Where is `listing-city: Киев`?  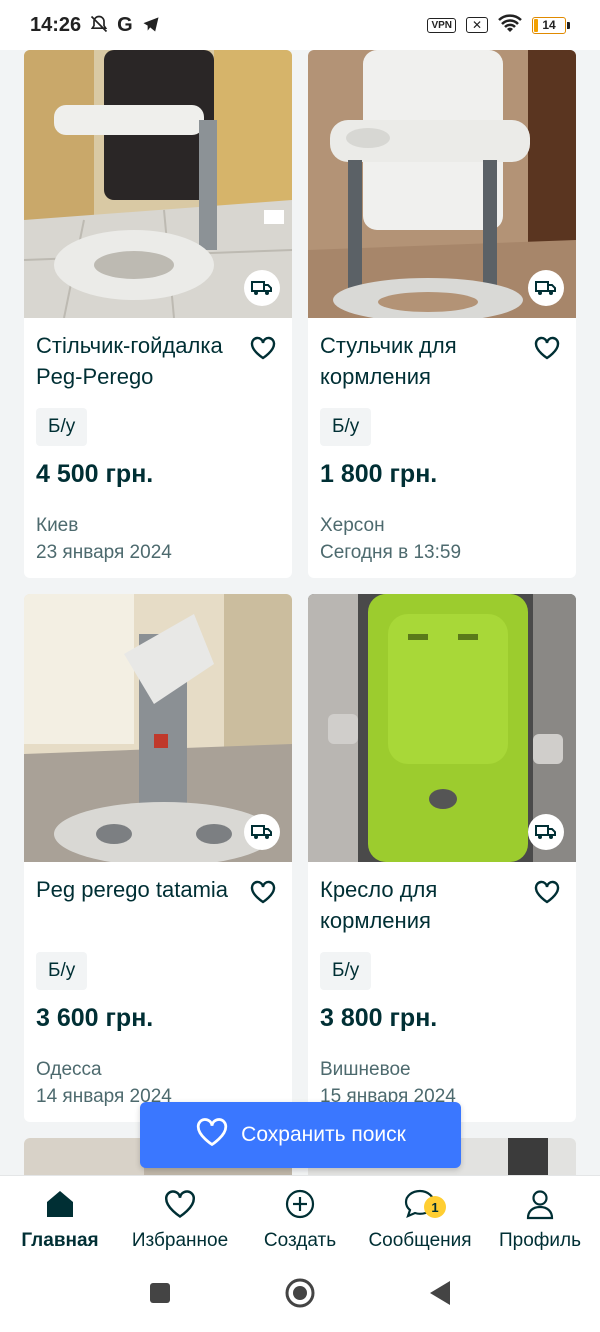 listing-city: Киев is located at coordinates (57, 525).